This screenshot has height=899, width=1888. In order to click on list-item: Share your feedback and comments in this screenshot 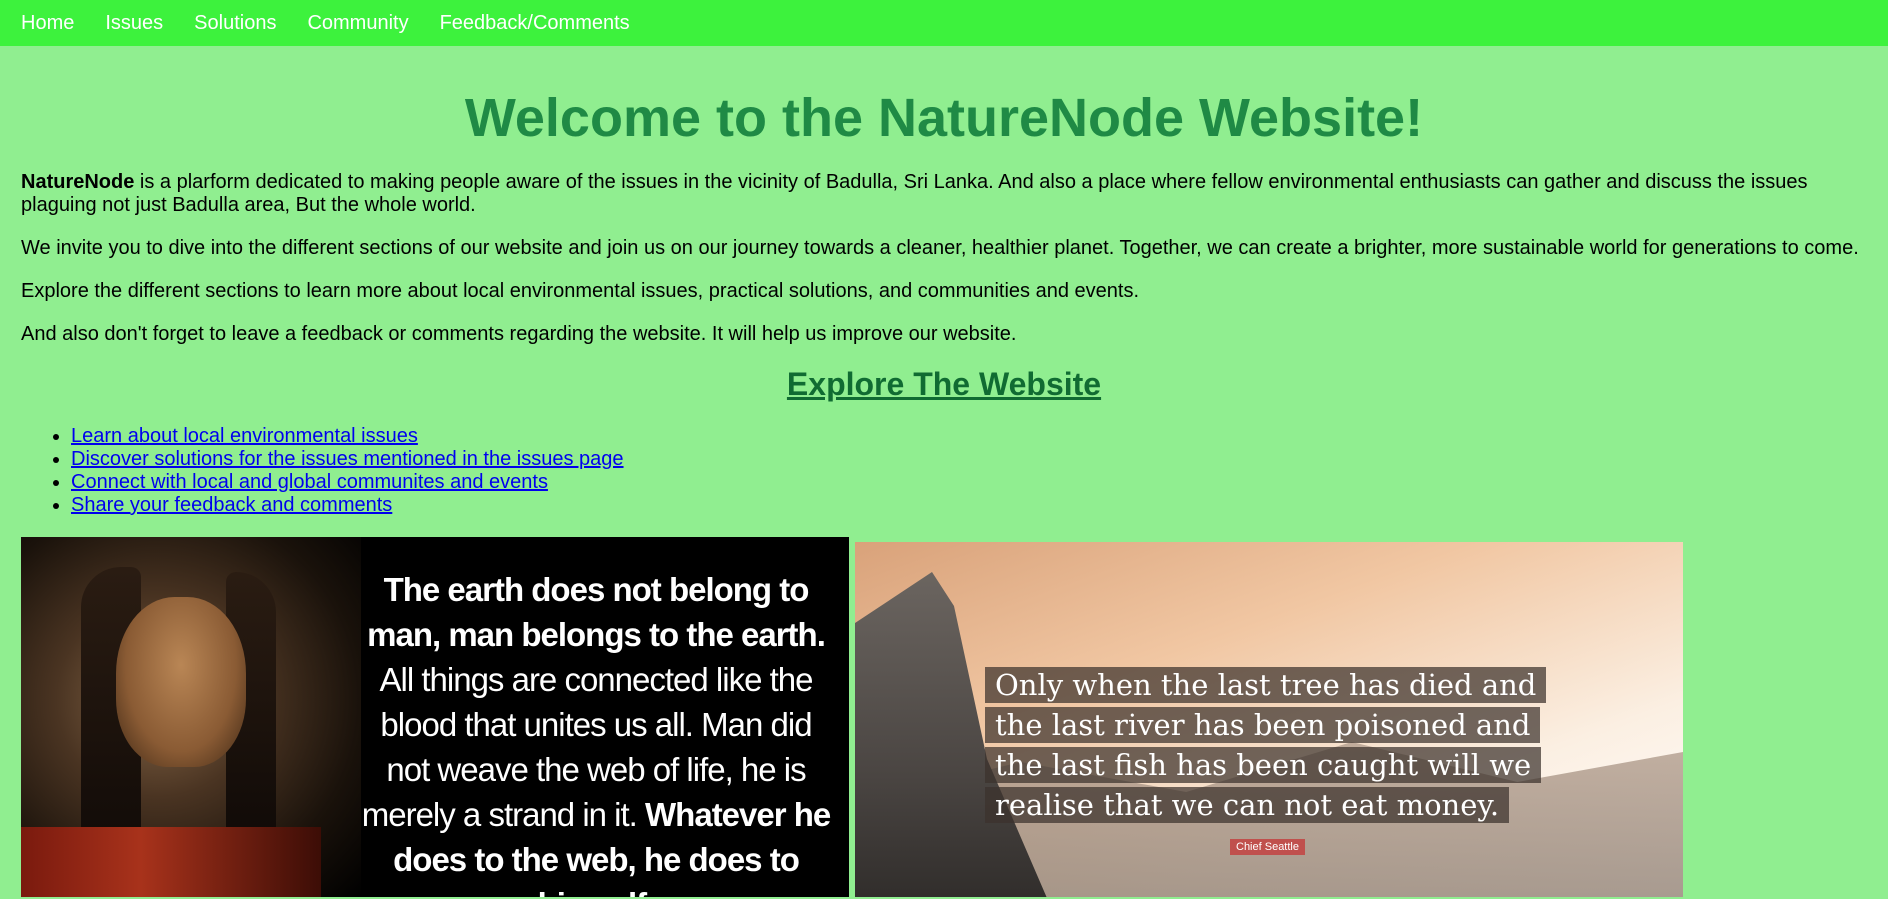, I will do `click(969, 505)`.